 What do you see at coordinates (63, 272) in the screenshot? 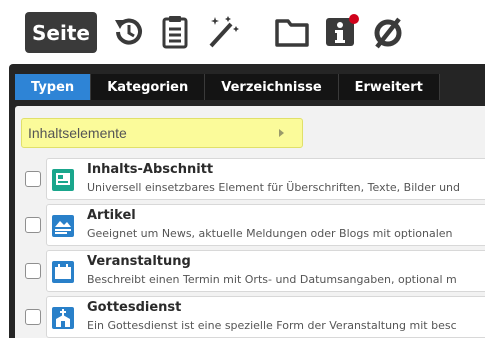
I see `calendar-icon` at bounding box center [63, 272].